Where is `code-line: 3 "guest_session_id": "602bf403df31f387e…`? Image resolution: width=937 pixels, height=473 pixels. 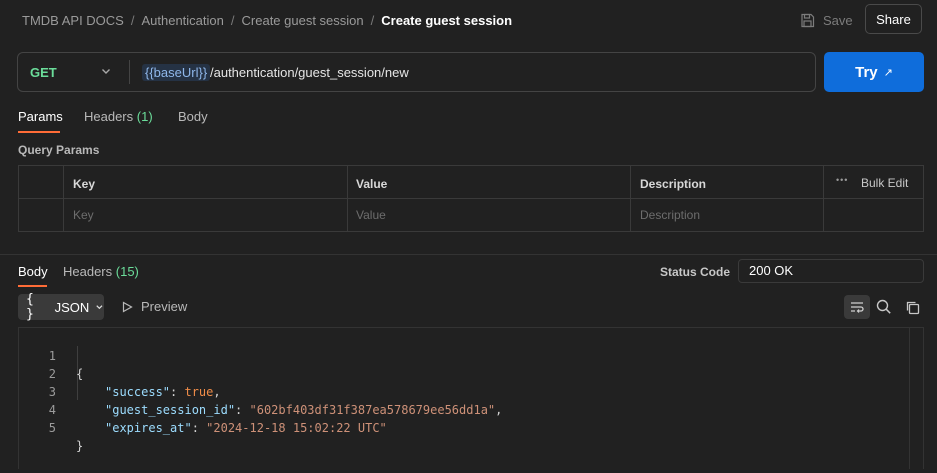
code-line: 3 "guest_session_id": "602bf403df31f387e… is located at coordinates (261, 391).